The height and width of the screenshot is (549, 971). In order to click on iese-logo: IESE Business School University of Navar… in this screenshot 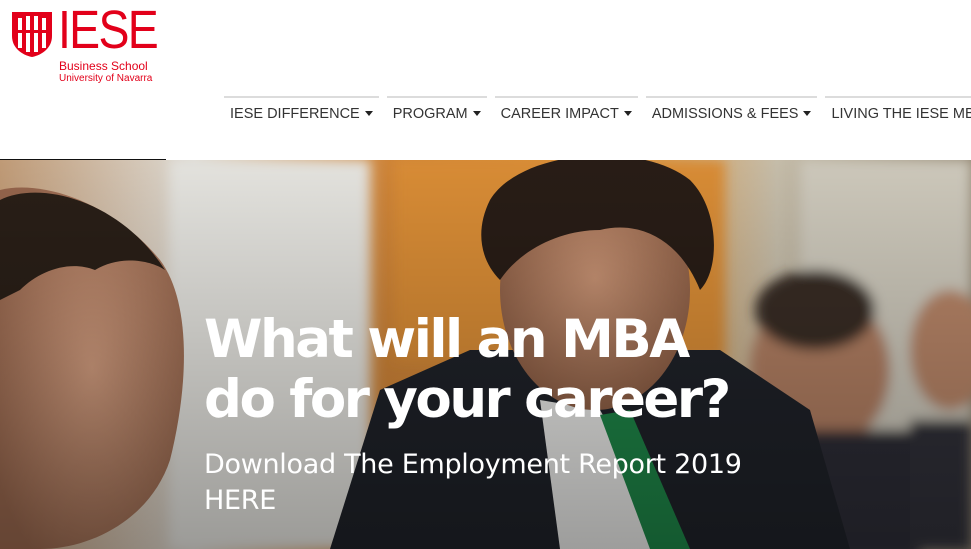, I will do `click(85, 45)`.